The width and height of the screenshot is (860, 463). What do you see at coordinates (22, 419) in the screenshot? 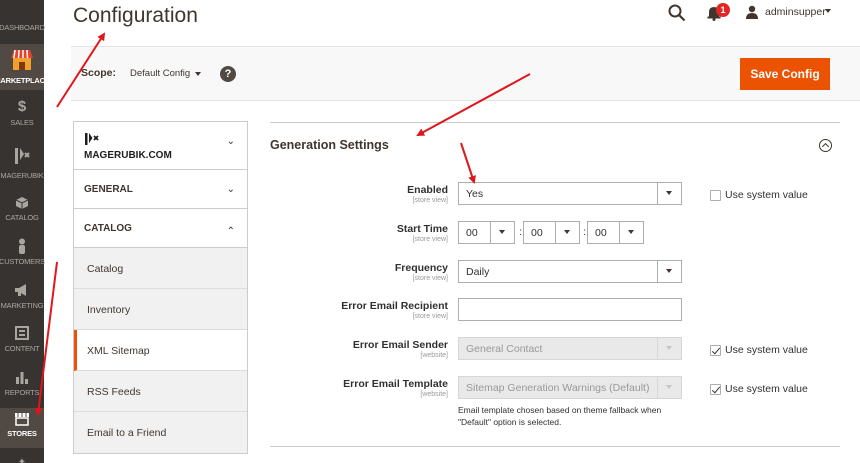
I see `stores-icon` at bounding box center [22, 419].